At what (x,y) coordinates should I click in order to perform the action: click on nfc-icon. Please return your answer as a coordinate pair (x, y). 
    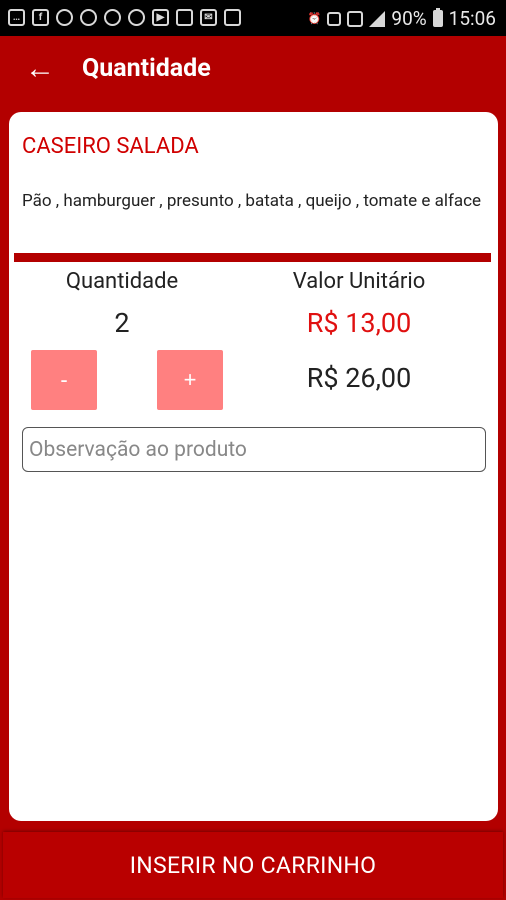
    Looking at the image, I should click on (334, 18).